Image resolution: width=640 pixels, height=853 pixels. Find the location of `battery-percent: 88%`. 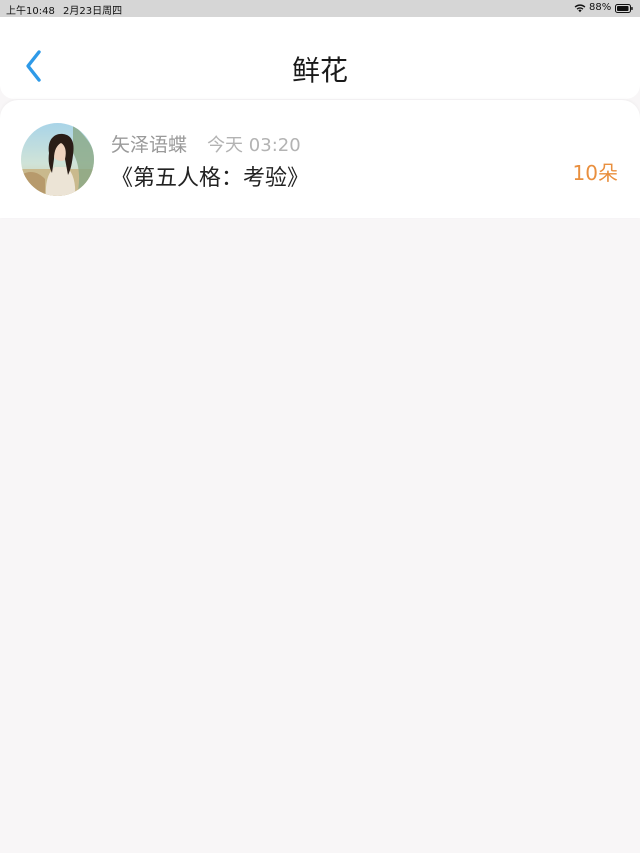

battery-percent: 88% is located at coordinates (600, 7).